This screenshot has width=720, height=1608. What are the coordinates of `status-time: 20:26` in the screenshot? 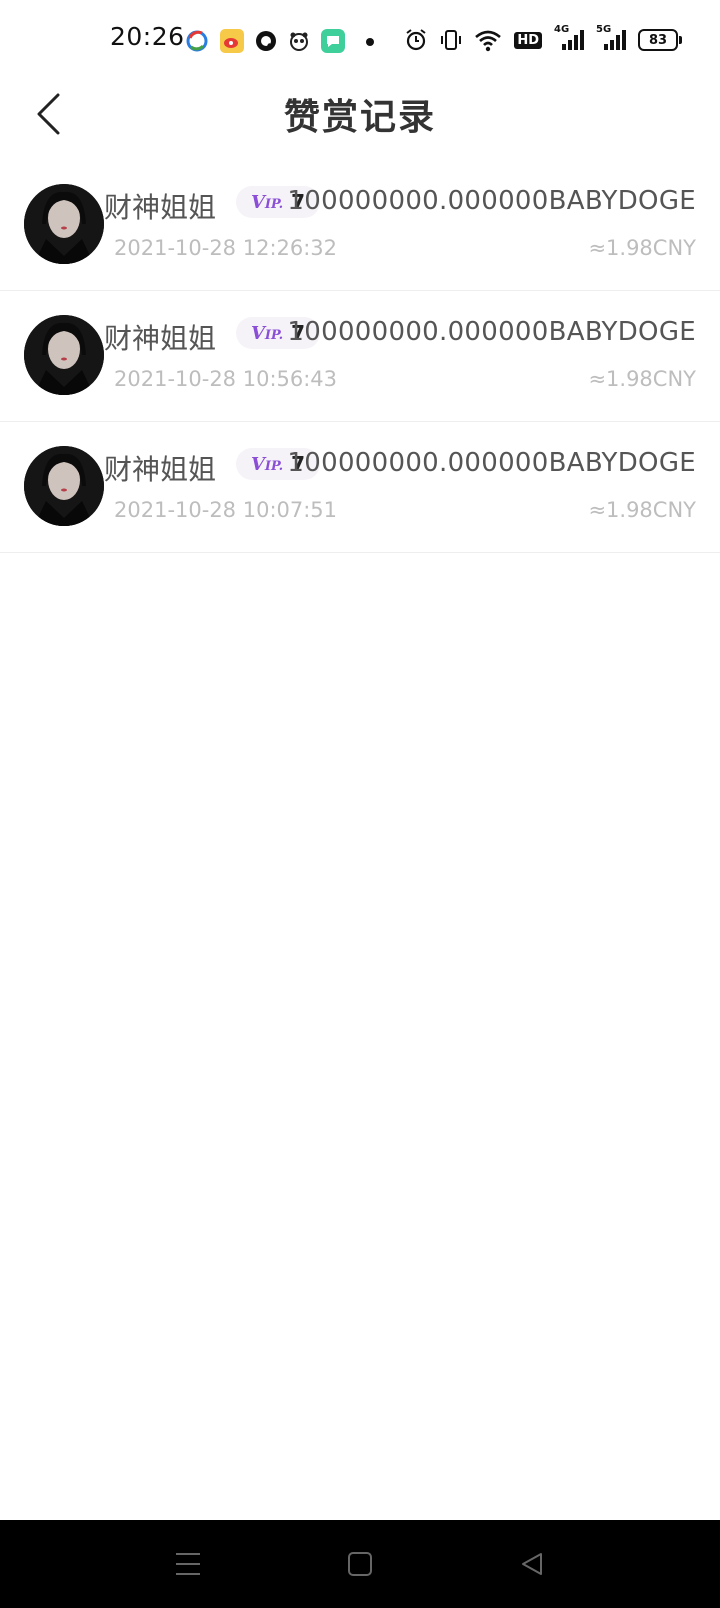 It's located at (147, 36).